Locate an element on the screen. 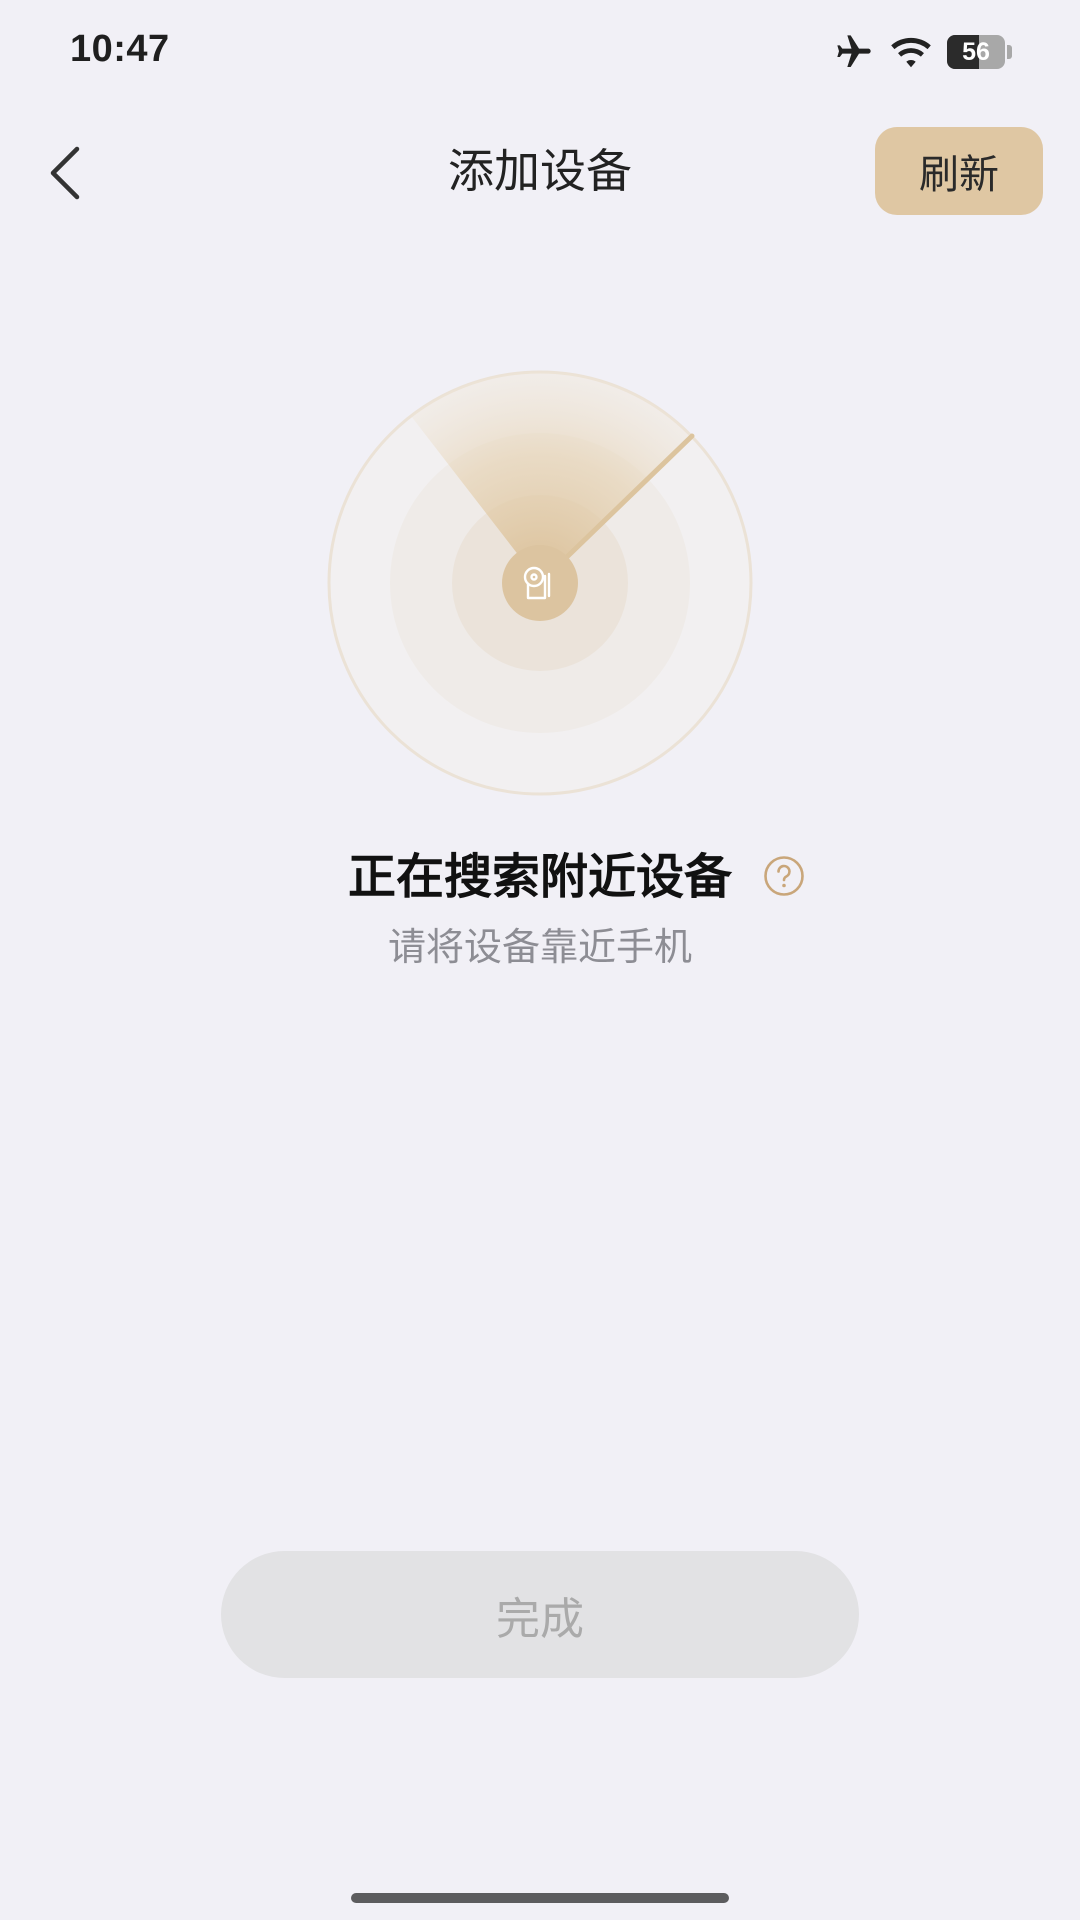 The width and height of the screenshot is (1080, 1920). battery-level: 56 is located at coordinates (976, 51).